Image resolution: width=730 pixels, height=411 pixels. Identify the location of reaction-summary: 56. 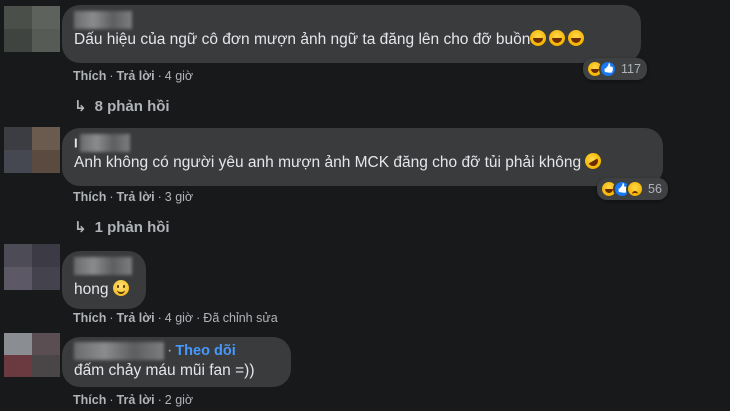
(632, 189).